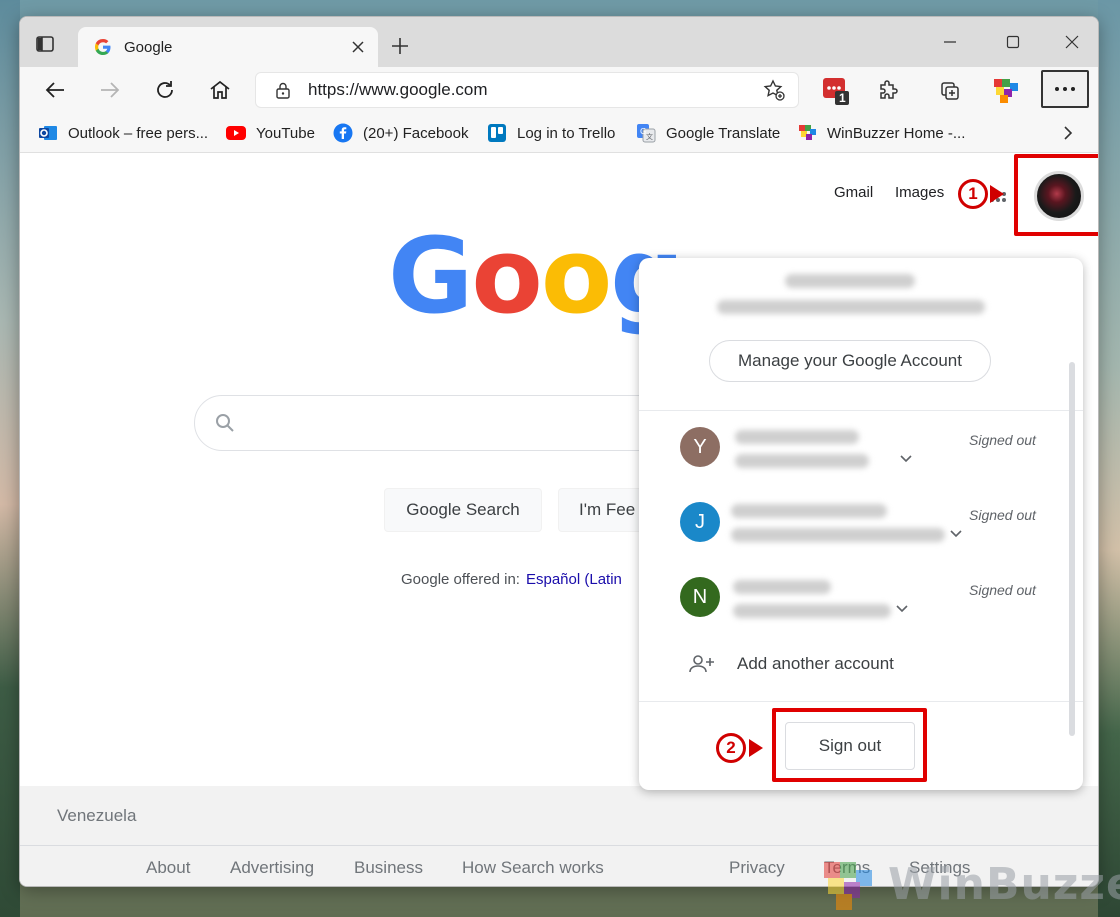  I want to click on home-icon, so click(220, 90).